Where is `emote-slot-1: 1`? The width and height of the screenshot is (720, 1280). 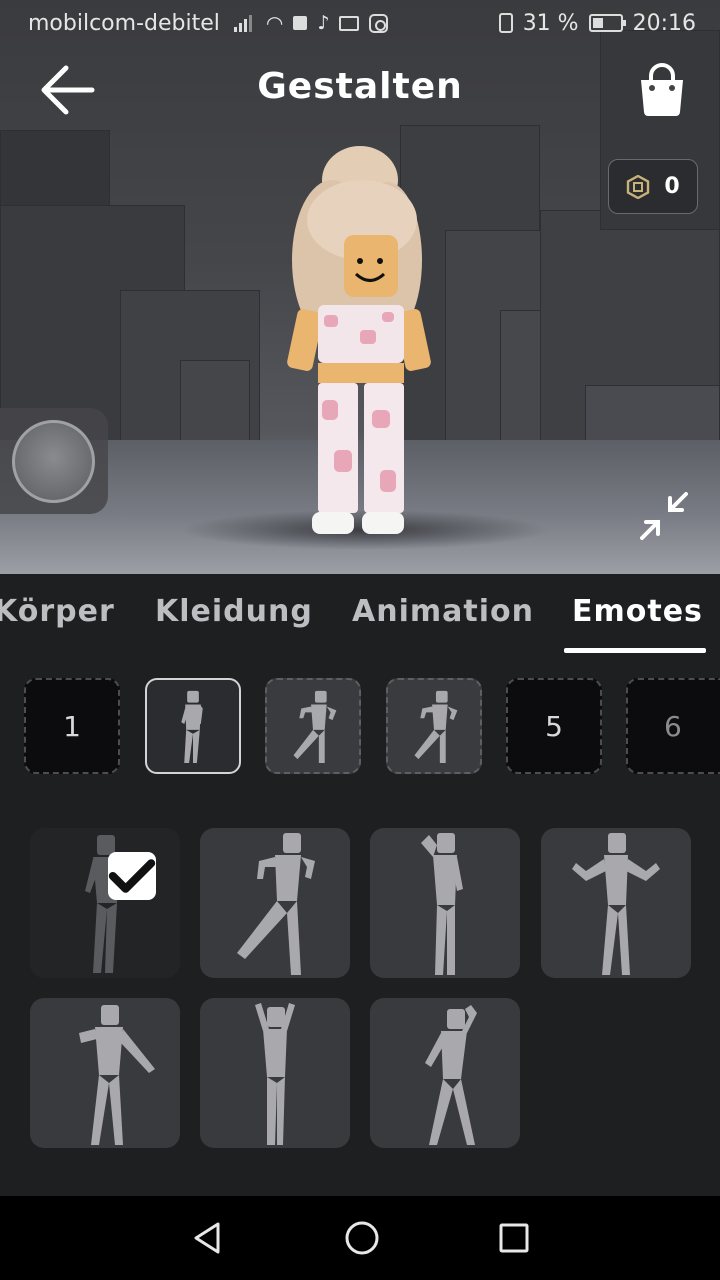 emote-slot-1: 1 is located at coordinates (72, 726).